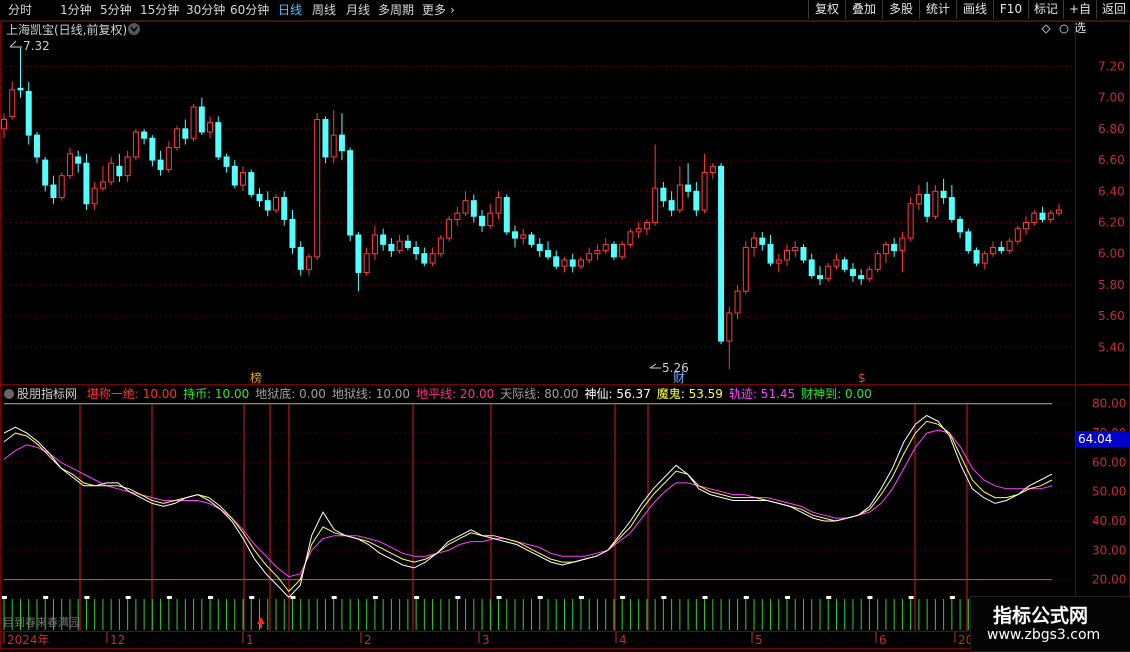  What do you see at coordinates (116, 10) in the screenshot?
I see `period-tab-5min: 5分钟` at bounding box center [116, 10].